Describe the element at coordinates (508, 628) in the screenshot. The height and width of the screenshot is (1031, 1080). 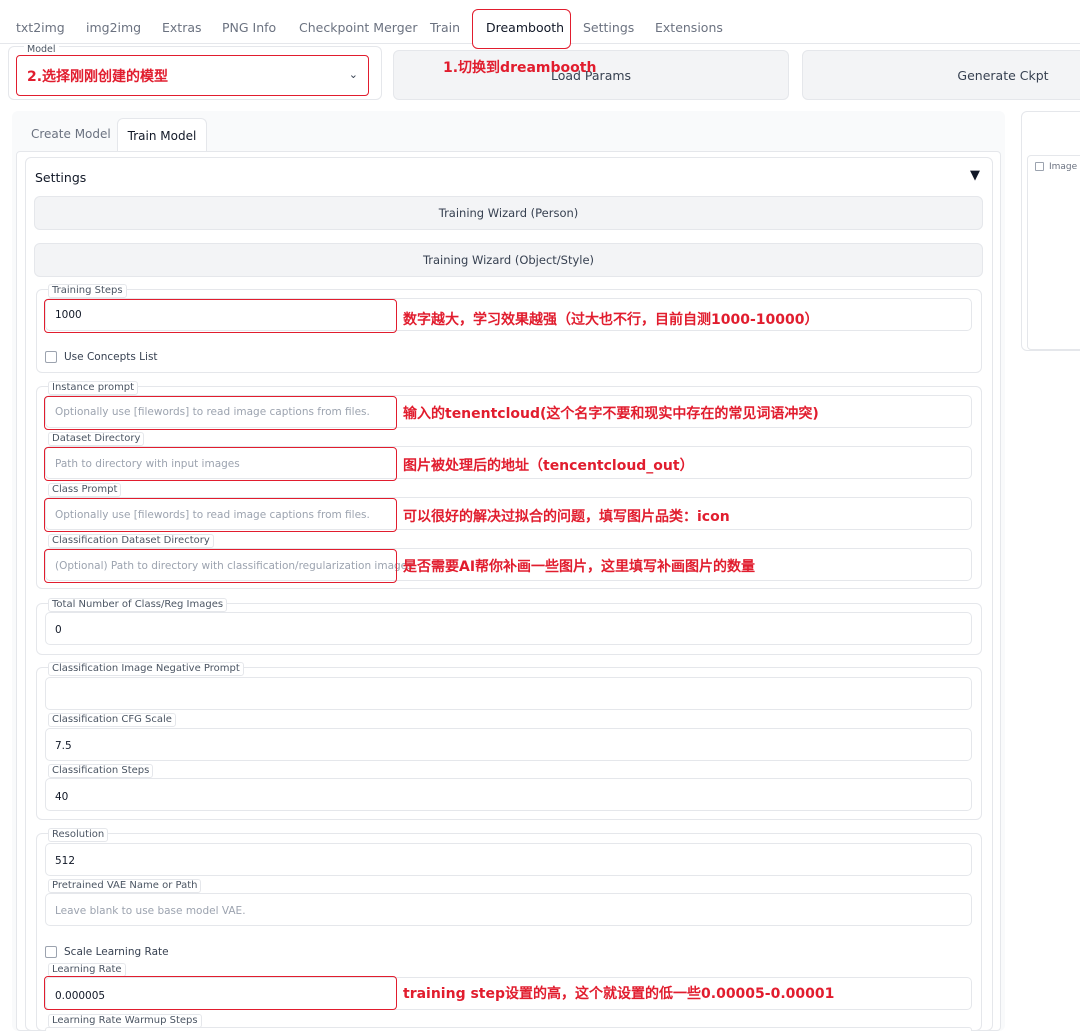
I see `total-class-images-input: 0` at that location.